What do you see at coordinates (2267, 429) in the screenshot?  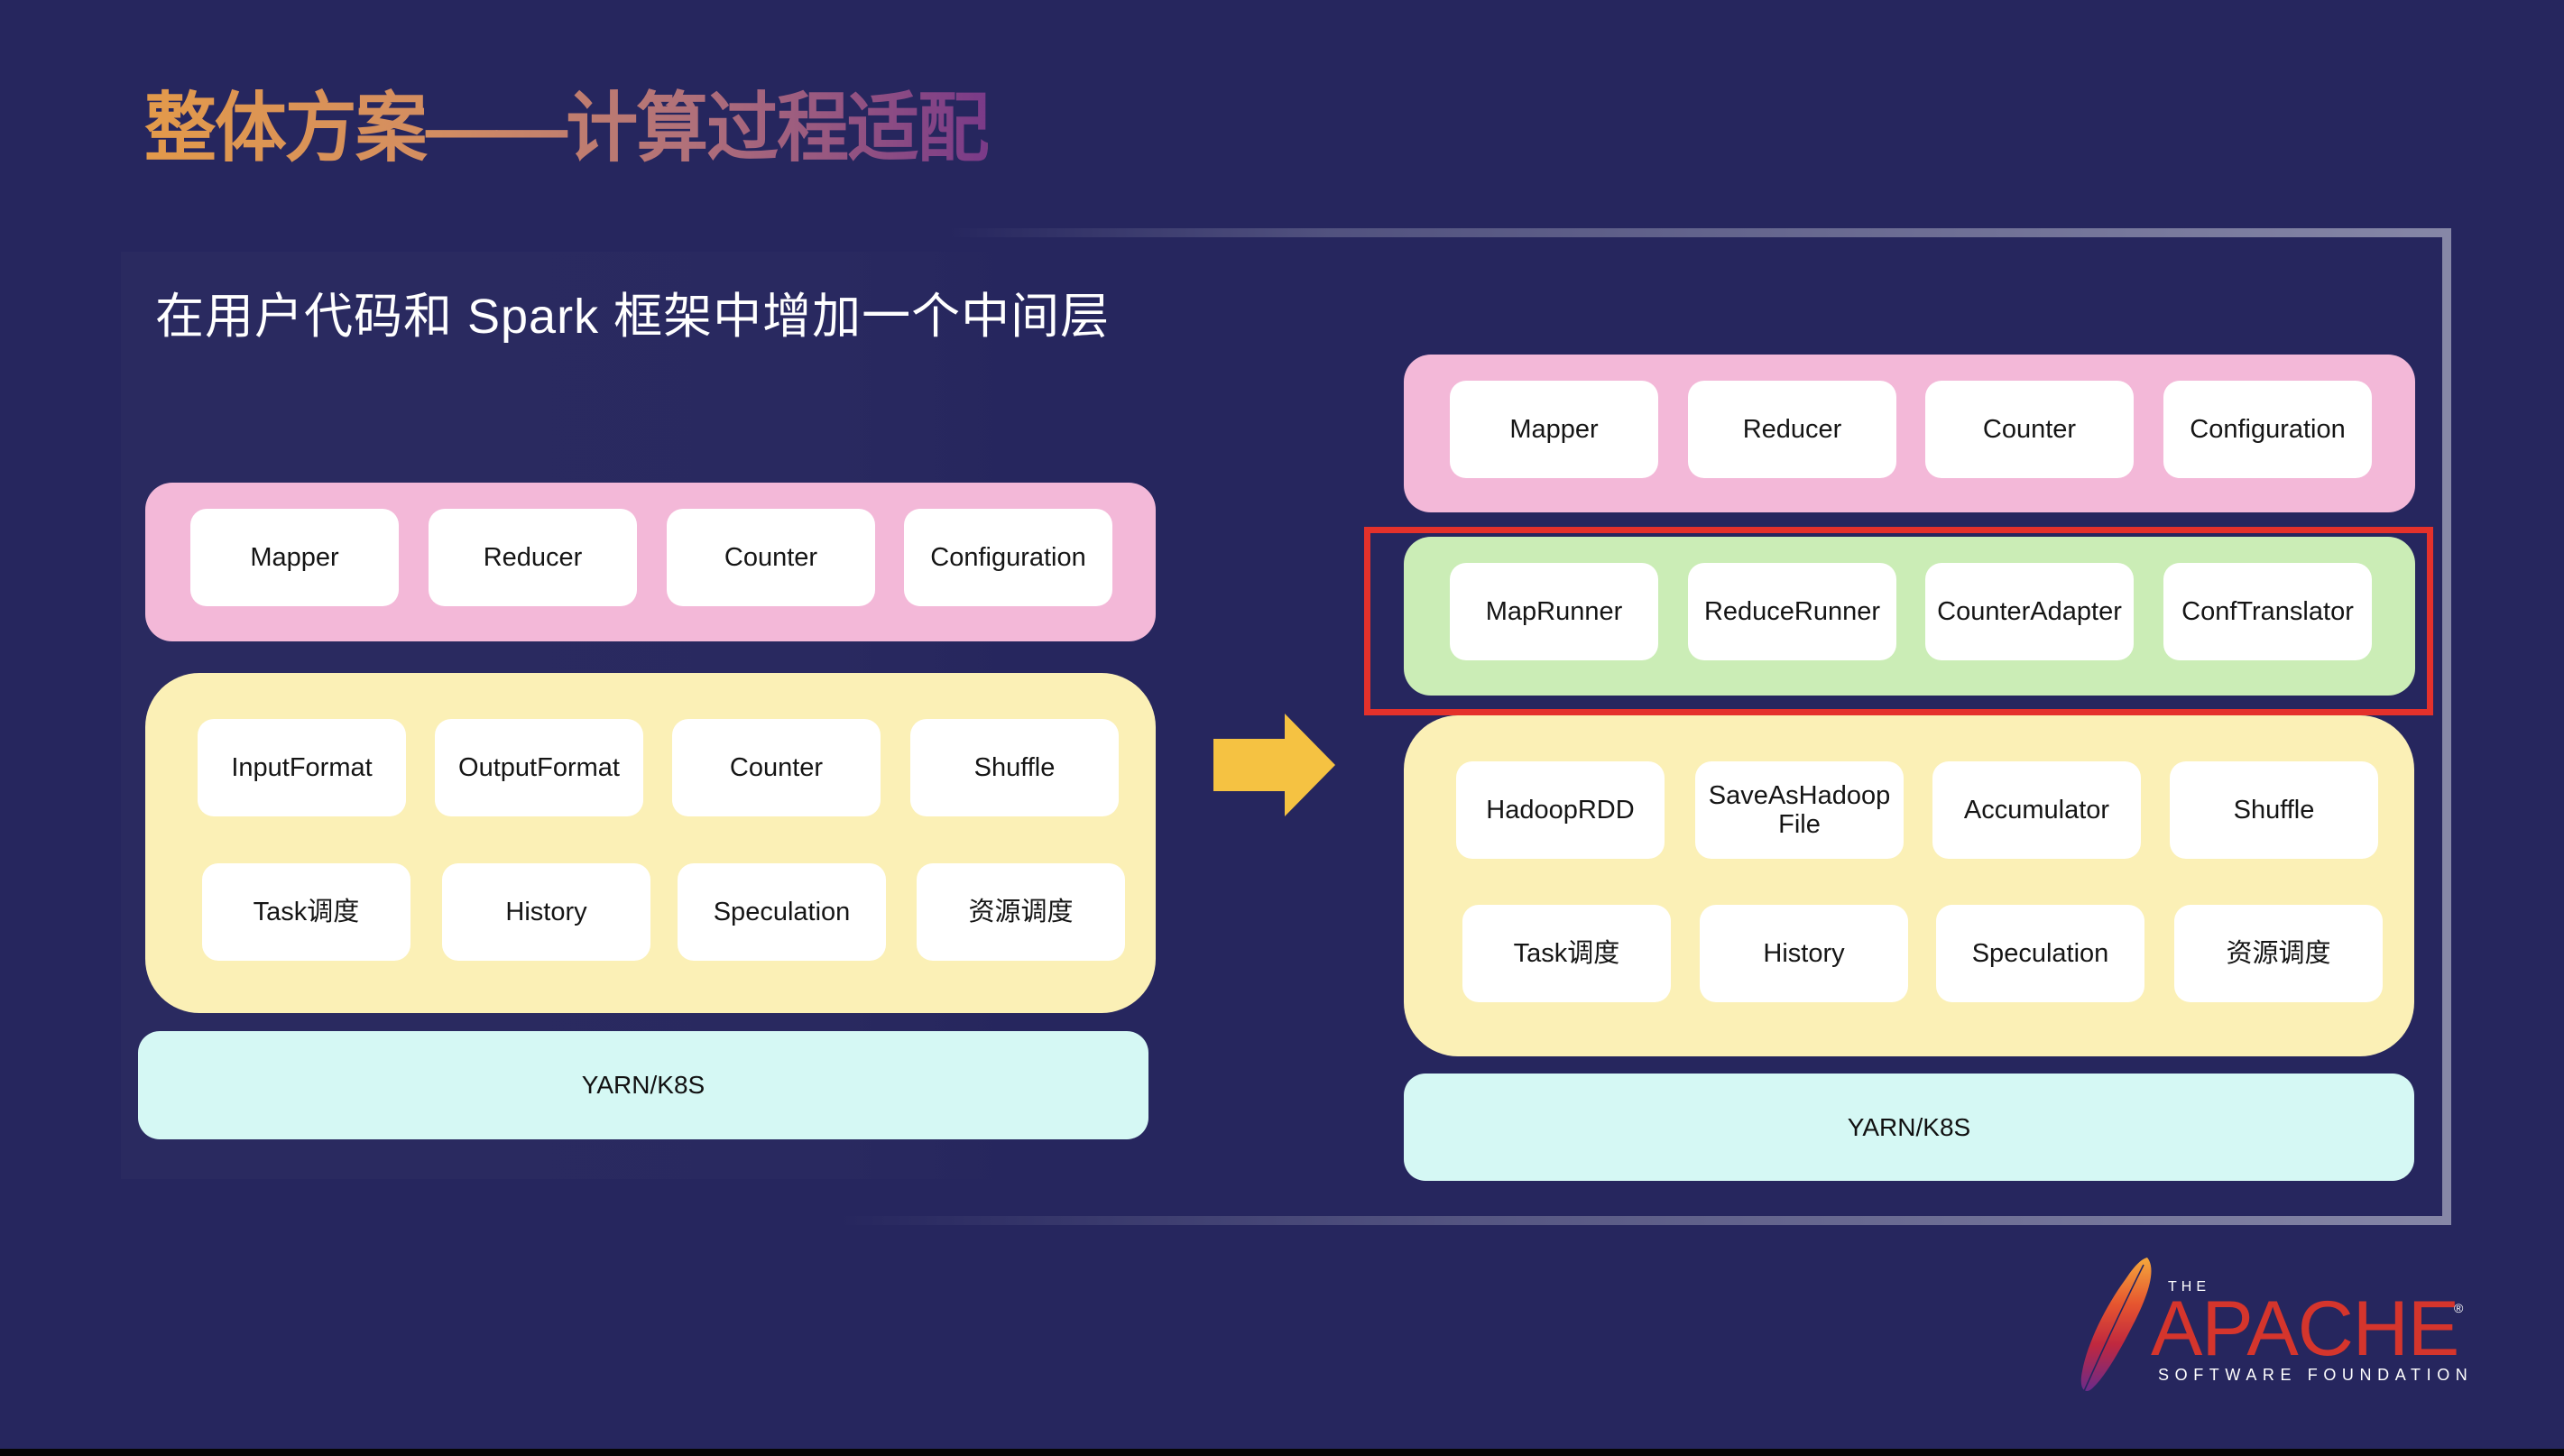 I see `right-user-configuration: Configuration` at bounding box center [2267, 429].